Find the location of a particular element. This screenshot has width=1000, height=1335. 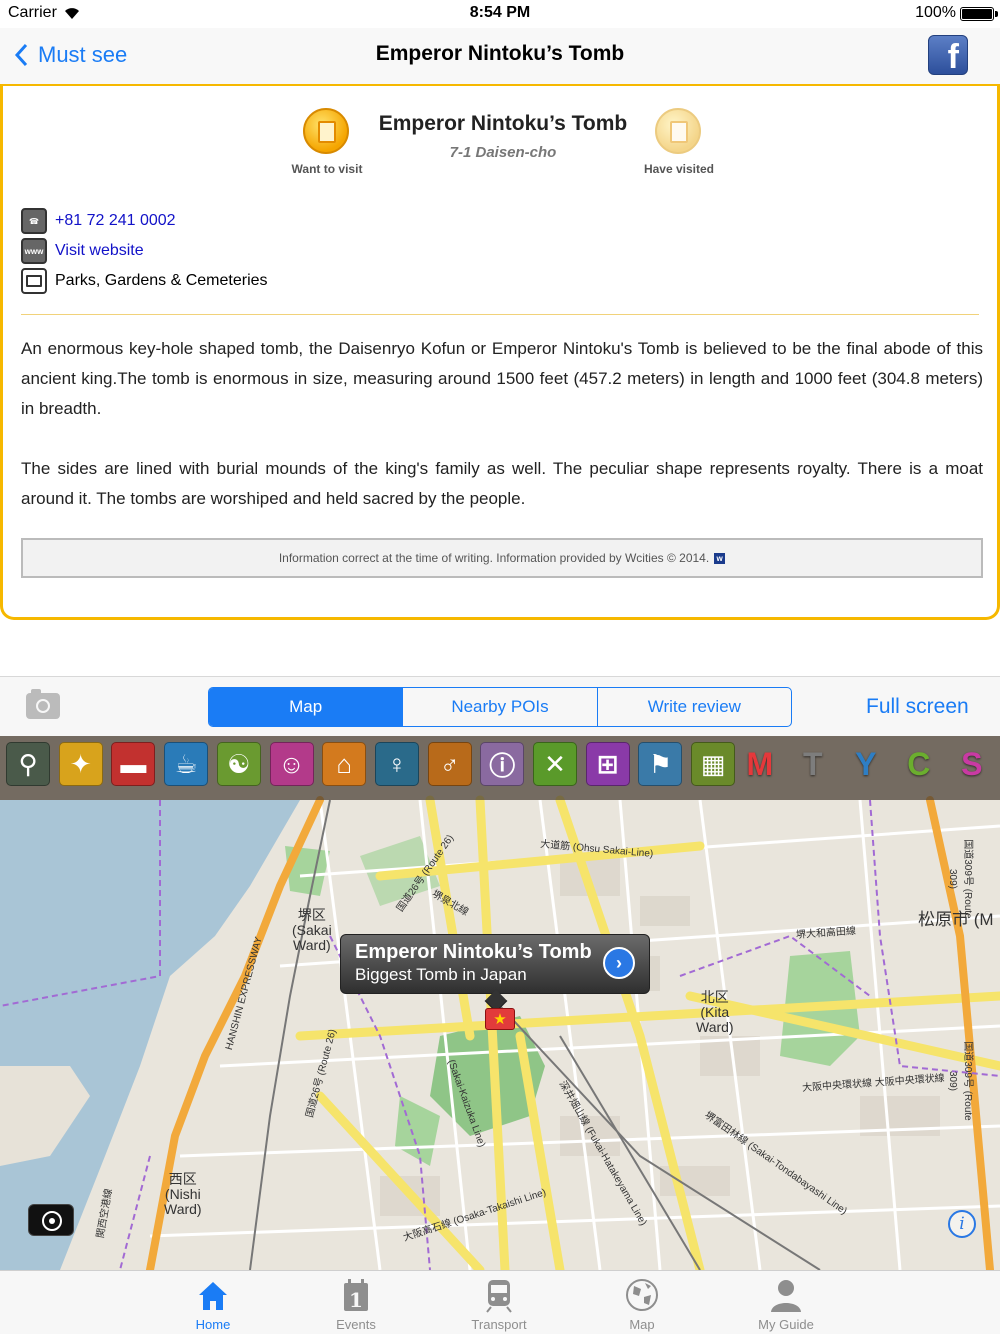

clock: 8:54 PM is located at coordinates (500, 12).